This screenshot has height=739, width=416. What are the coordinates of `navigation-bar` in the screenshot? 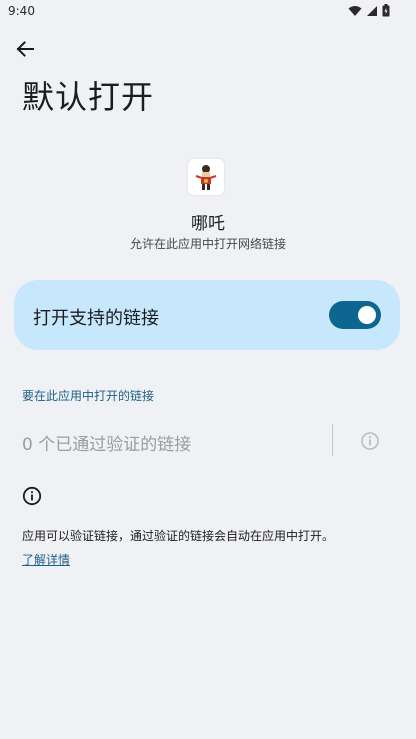 It's located at (208, 737).